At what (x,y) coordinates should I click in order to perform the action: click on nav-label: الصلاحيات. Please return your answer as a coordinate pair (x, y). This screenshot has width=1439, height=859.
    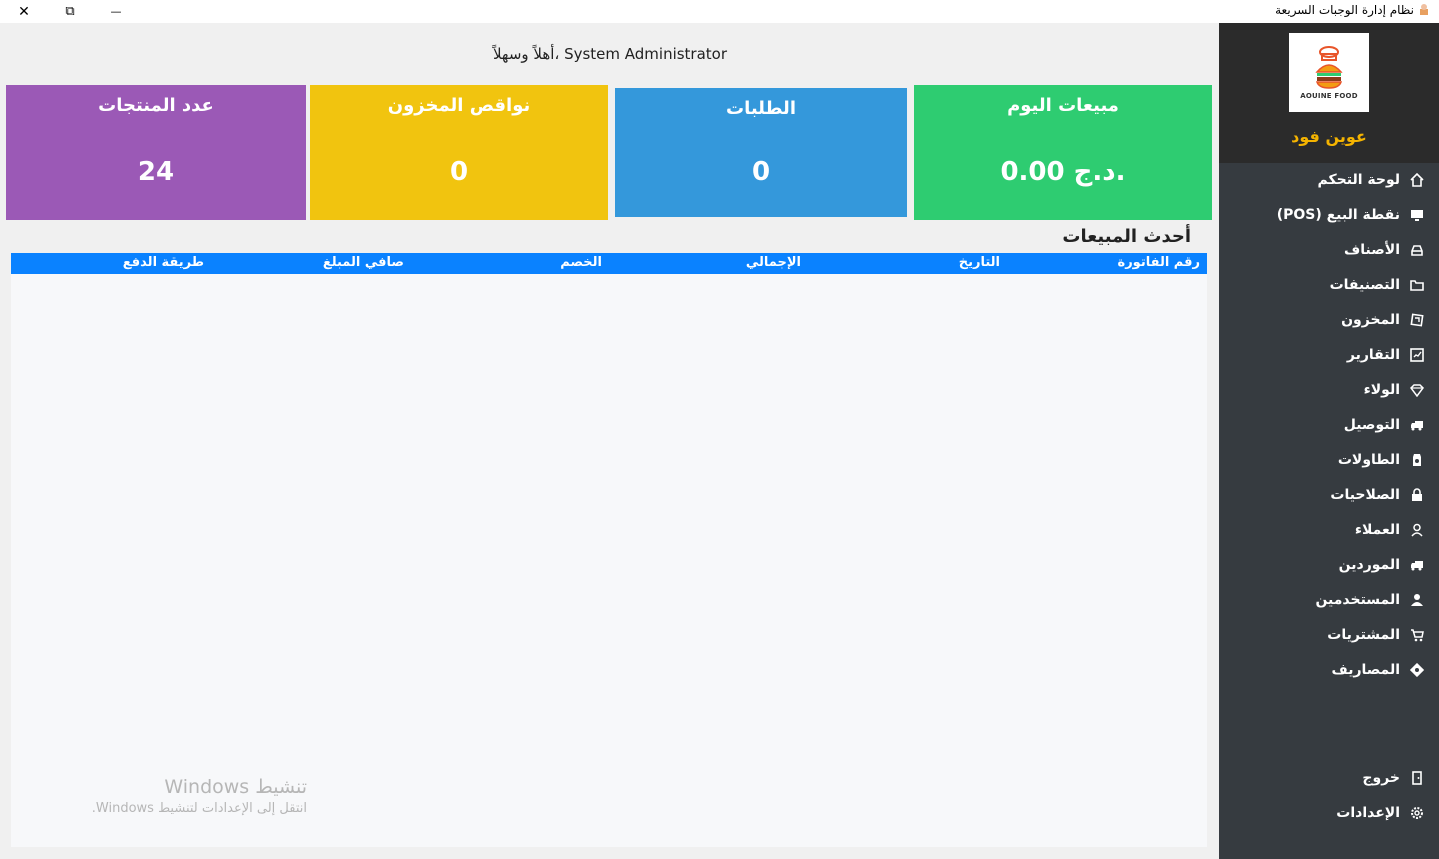
    Looking at the image, I should click on (1365, 495).